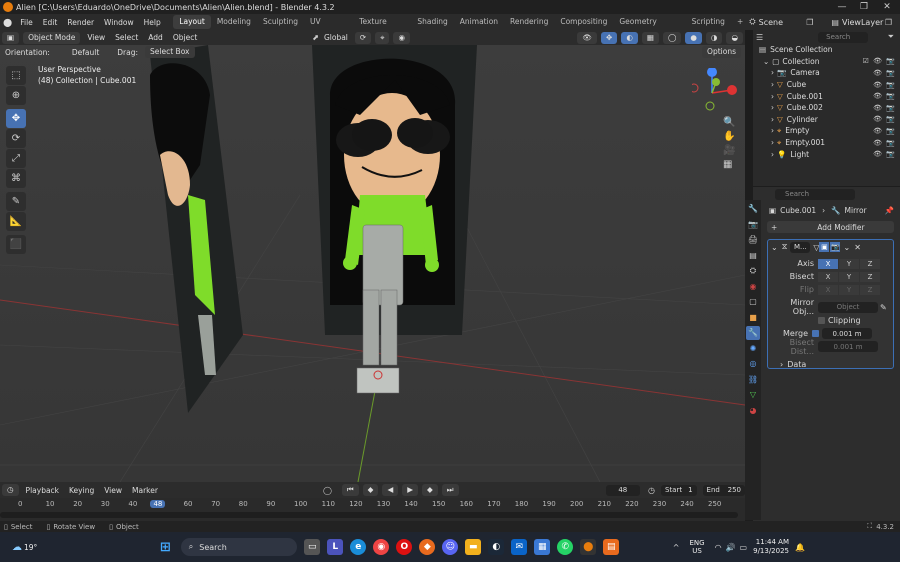 The height and width of the screenshot is (562, 900). Describe the element at coordinates (753, 302) in the screenshot. I see `collection-tab-icon: ▢` at that location.